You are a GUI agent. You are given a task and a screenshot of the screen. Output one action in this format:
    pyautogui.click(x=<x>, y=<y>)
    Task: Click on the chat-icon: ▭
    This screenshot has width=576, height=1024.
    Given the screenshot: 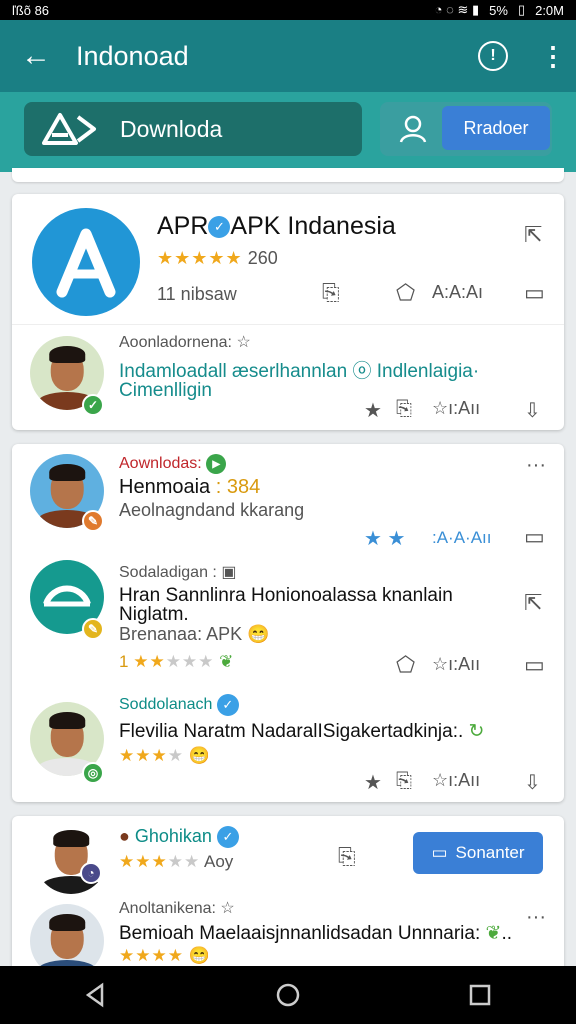 What is the action you would take?
    pyautogui.click(x=439, y=852)
    